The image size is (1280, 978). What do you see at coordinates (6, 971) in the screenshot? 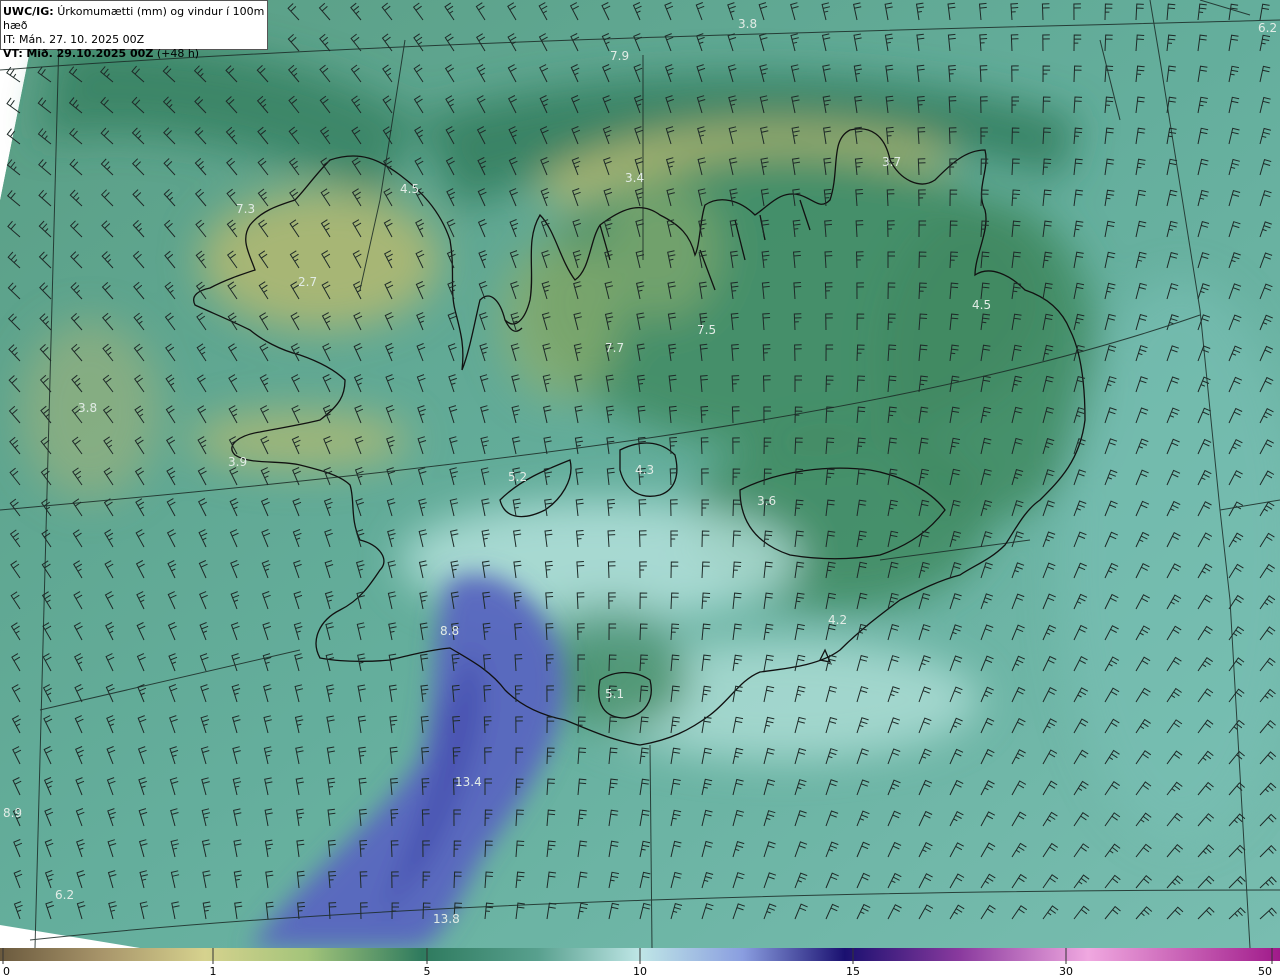
I see `colorbar-tick-label: 0` at bounding box center [6, 971].